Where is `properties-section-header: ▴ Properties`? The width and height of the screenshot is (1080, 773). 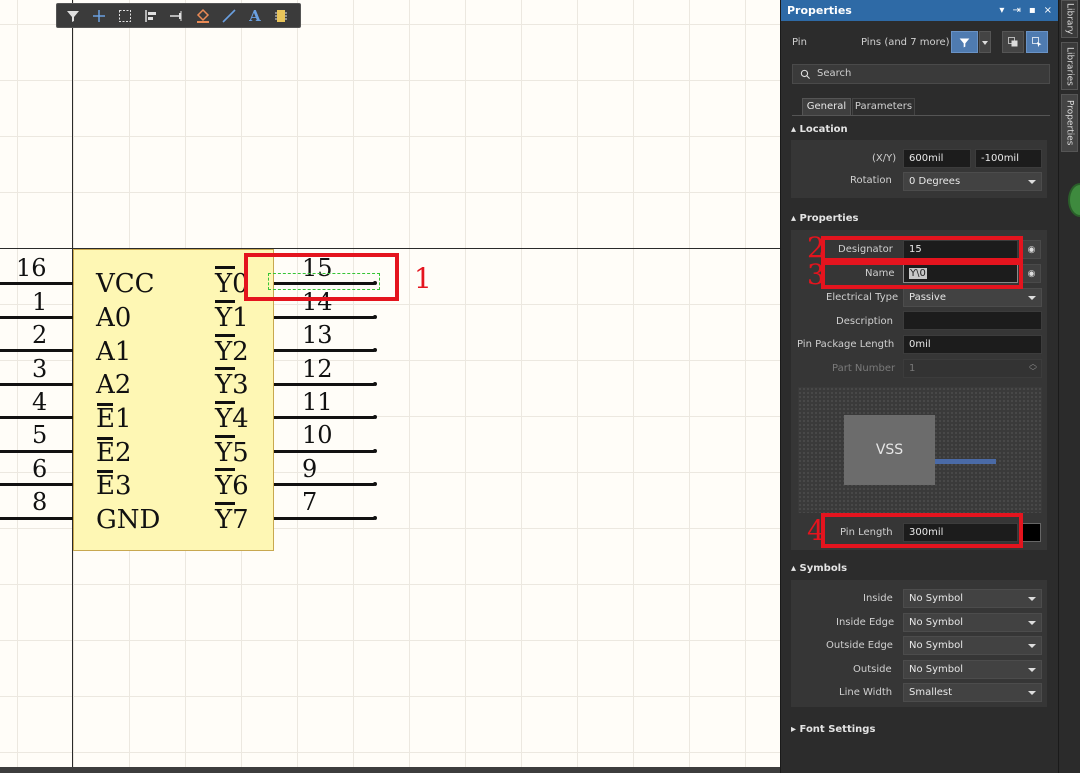
properties-section-header: ▴ Properties is located at coordinates (824, 218).